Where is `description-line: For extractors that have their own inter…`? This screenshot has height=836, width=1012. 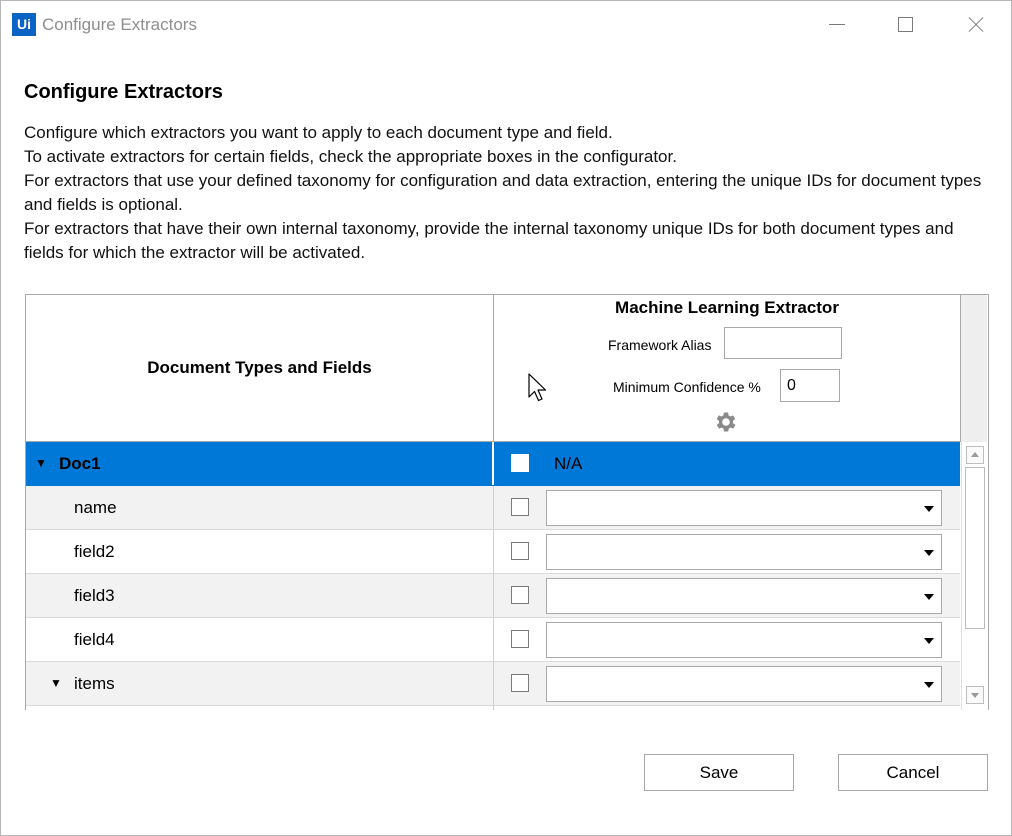
description-line: For extractors that have their own inter… is located at coordinates (489, 240).